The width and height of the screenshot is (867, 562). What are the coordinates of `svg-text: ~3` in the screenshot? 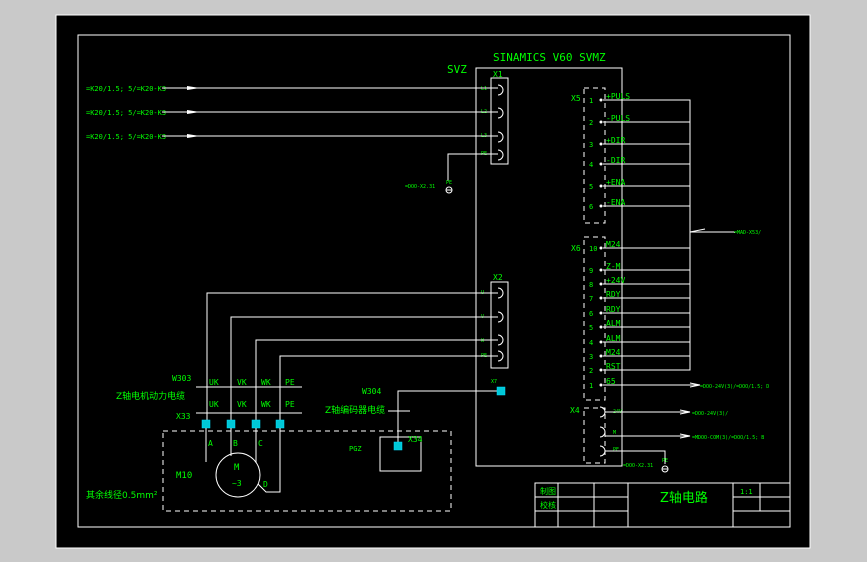 It's located at (237, 483).